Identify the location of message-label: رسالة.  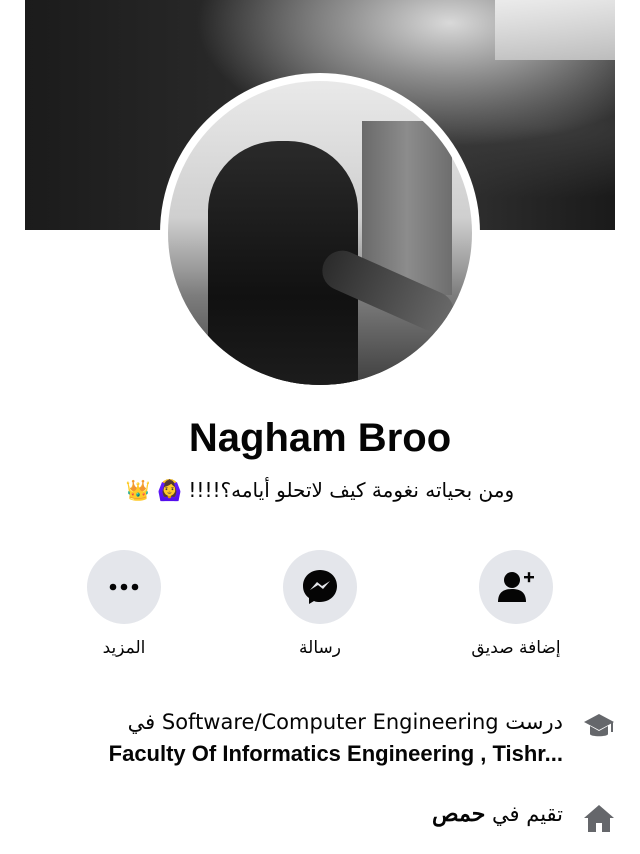
(320, 648).